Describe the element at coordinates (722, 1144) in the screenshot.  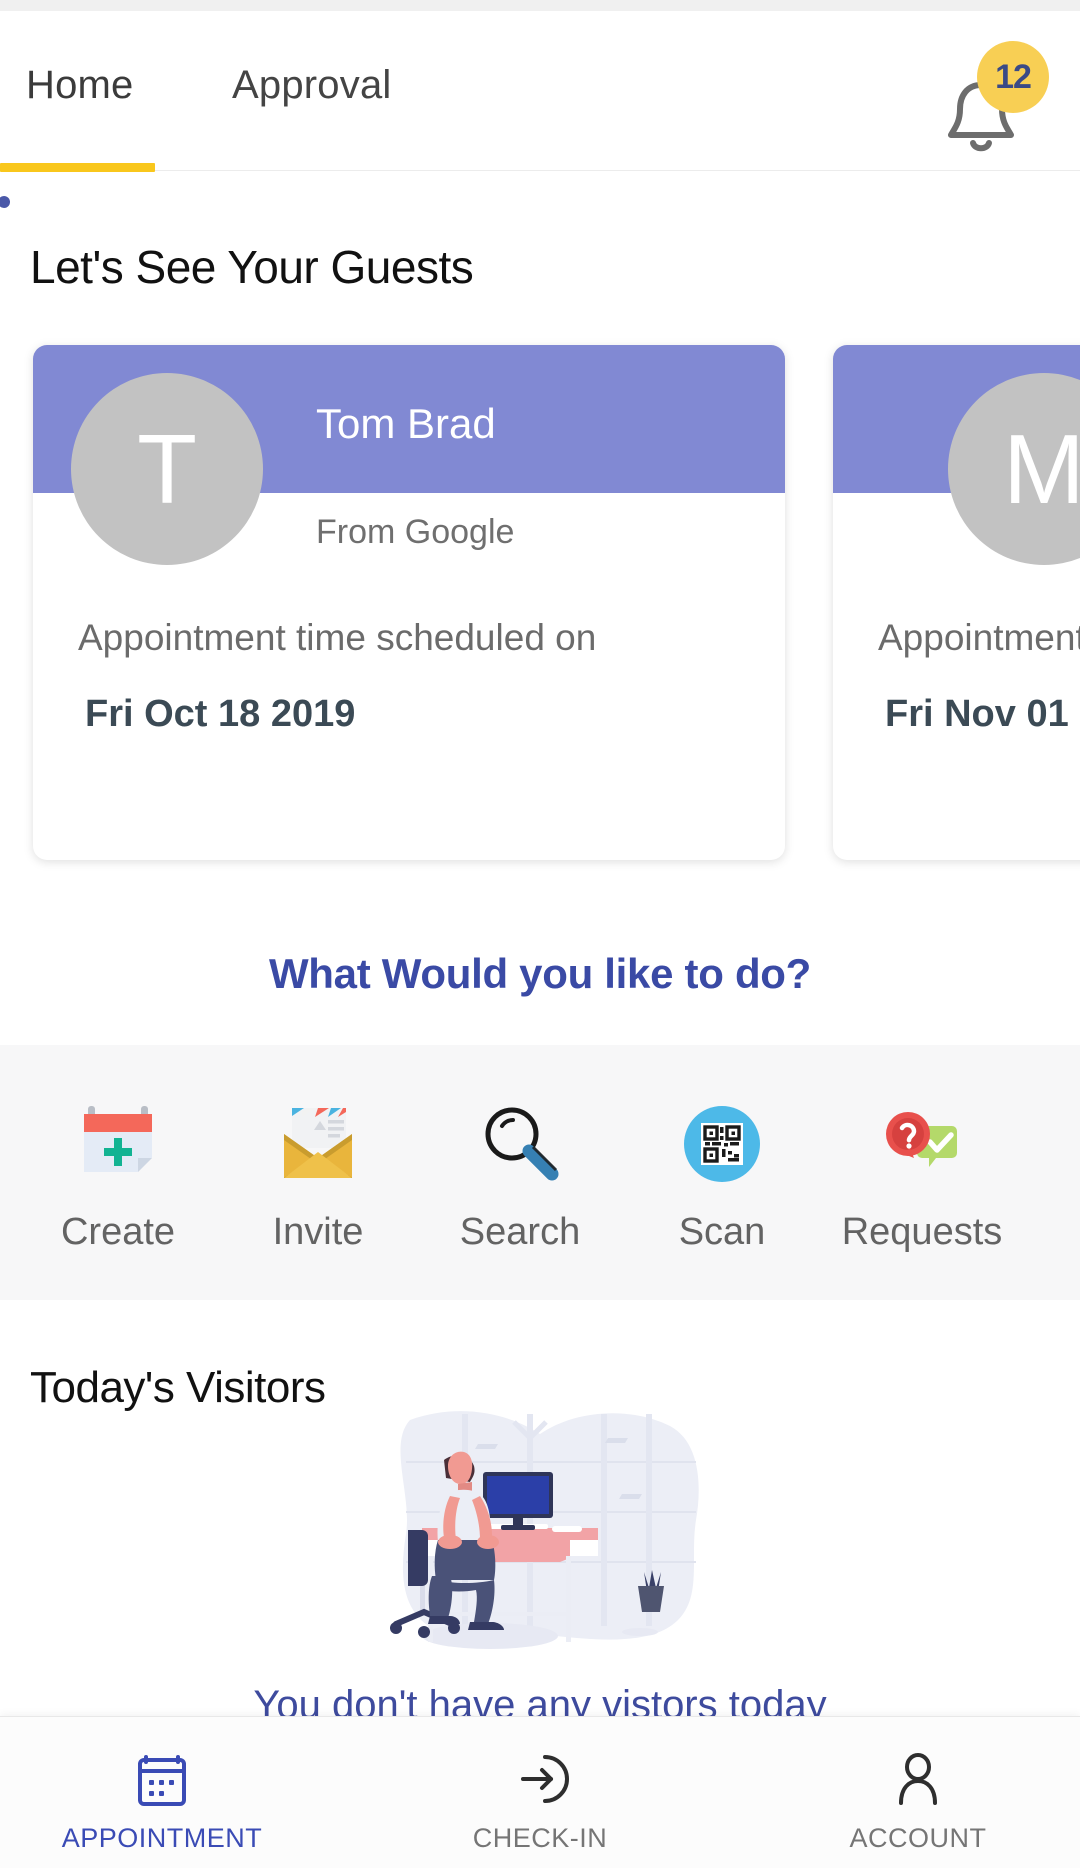
I see `qr-code-scan-icon` at that location.